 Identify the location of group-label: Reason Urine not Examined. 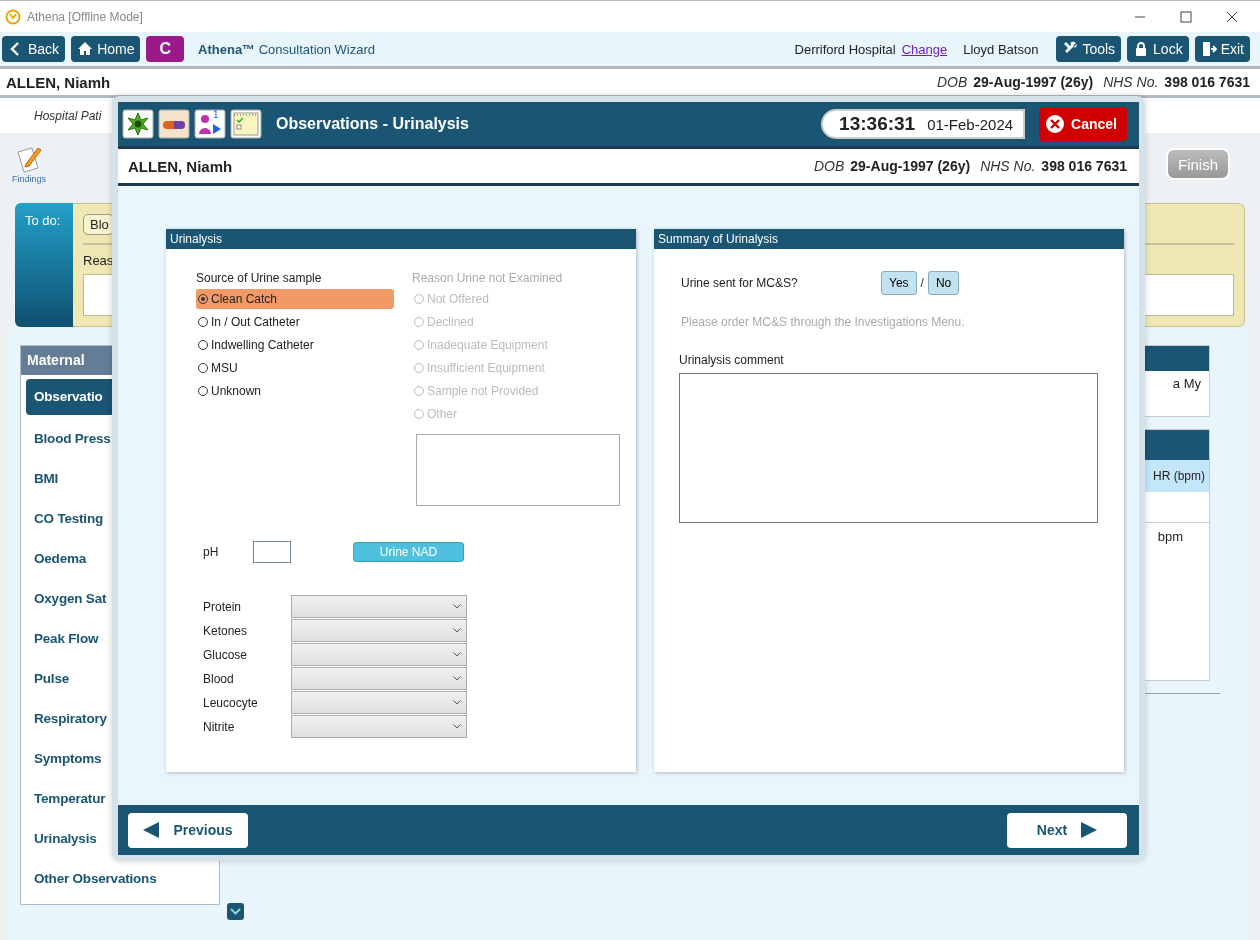
(488, 278).